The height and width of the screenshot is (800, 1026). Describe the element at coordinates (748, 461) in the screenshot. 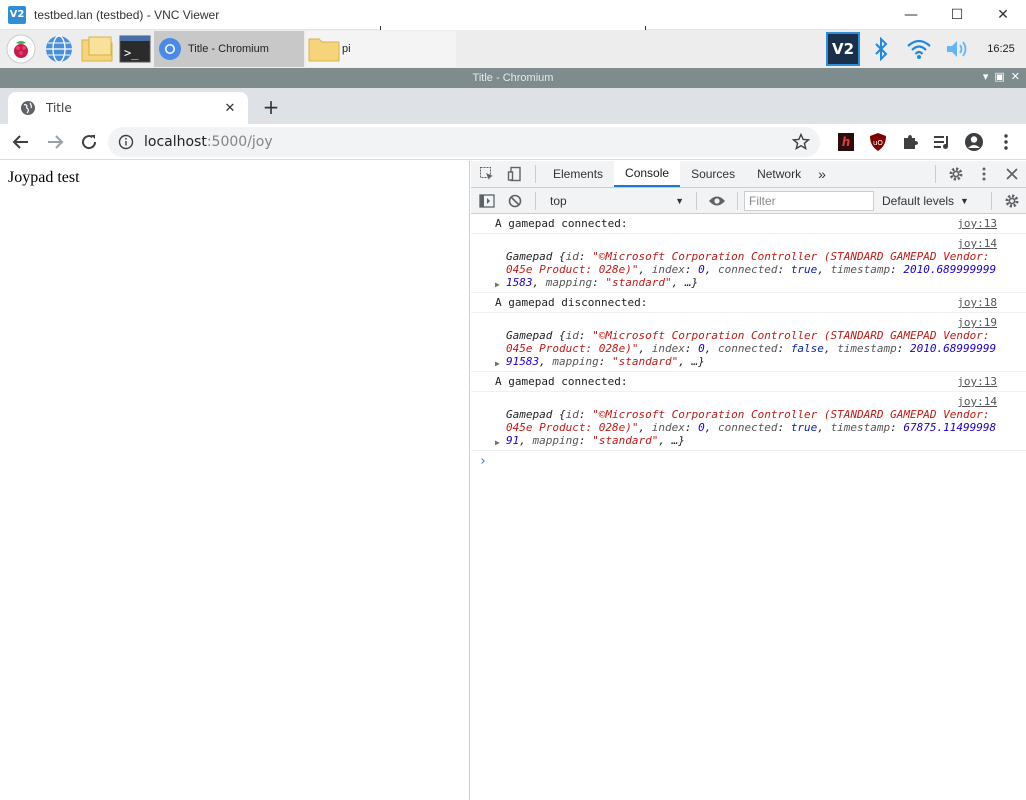

I see `console-prompt: ›` at that location.